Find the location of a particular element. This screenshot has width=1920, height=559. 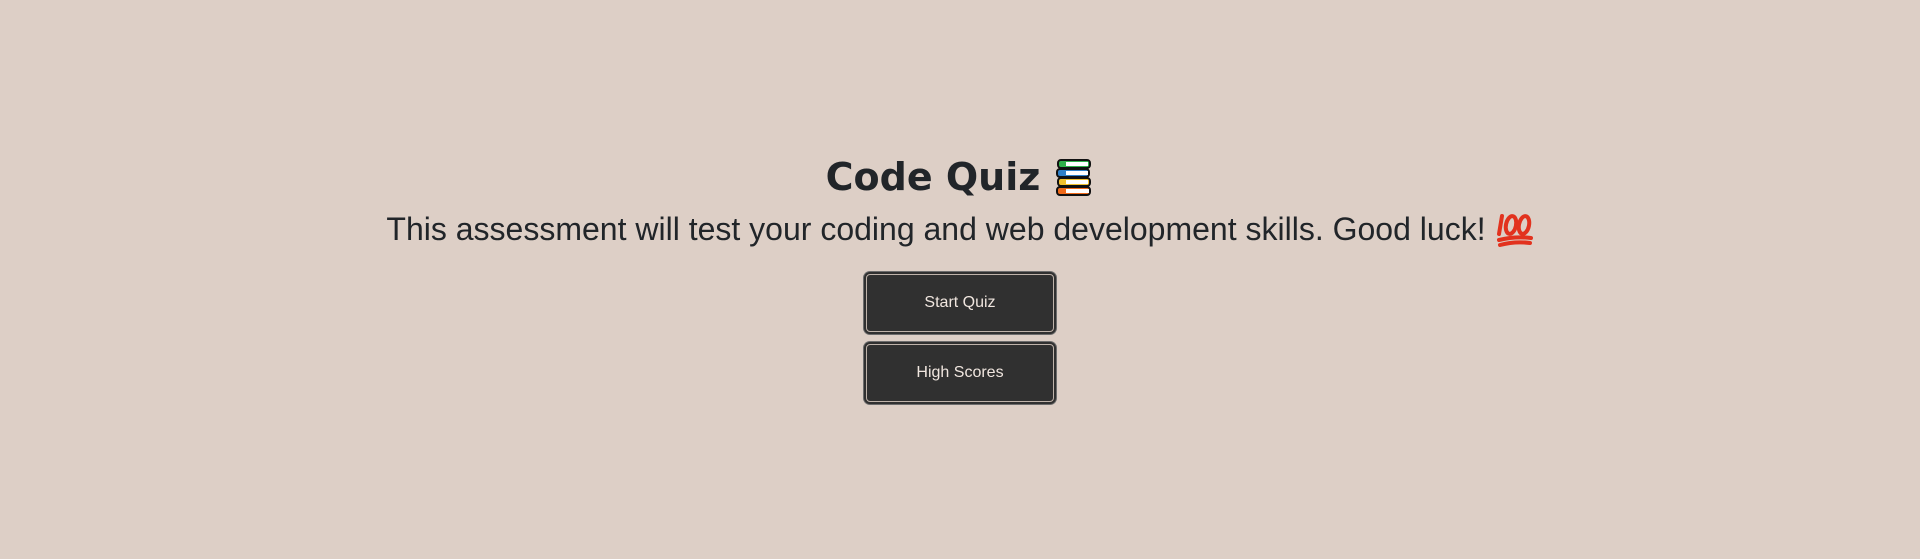

page-title: Code Quiz is located at coordinates (960, 177).